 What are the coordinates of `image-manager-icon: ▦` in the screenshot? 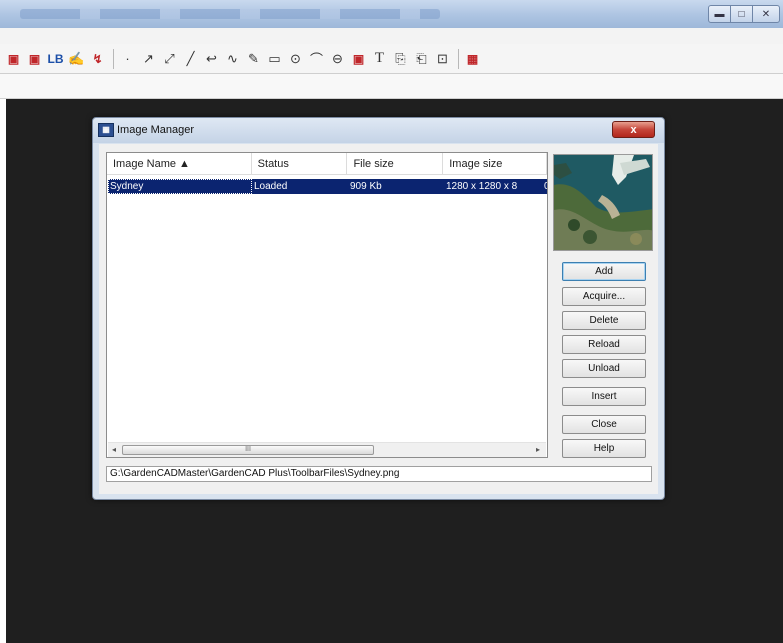 It's located at (106, 130).